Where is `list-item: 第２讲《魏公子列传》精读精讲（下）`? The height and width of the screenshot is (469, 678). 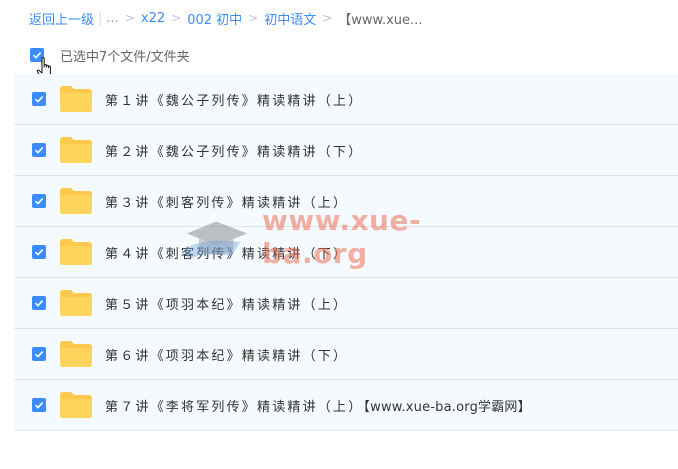 list-item: 第２讲《魏公子列传》精读精讲（下） is located at coordinates (346, 150).